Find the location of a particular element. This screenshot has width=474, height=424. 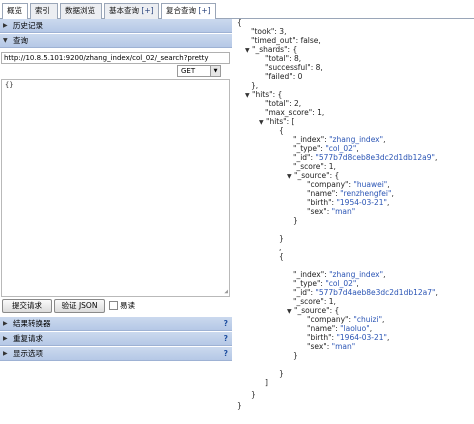

json-line-shards-total: "total": 8, is located at coordinates (283, 58).